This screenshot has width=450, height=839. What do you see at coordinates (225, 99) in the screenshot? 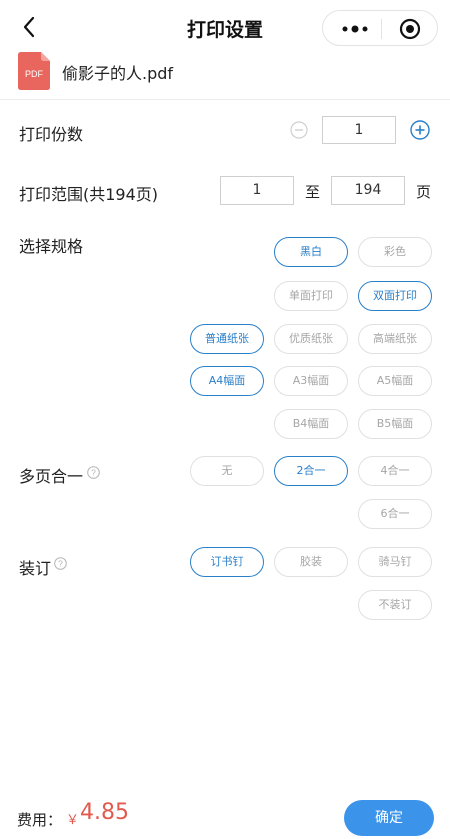
I see `divider` at bounding box center [225, 99].